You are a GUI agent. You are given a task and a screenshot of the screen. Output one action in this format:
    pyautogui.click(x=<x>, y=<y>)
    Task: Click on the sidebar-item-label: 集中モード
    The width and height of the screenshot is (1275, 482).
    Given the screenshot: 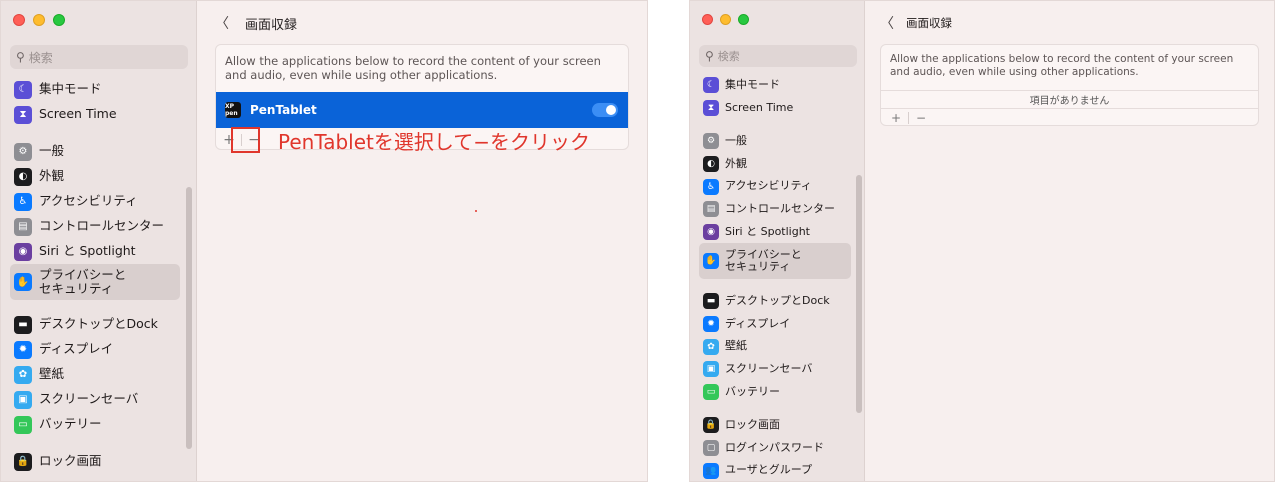 What is the action you would take?
    pyautogui.click(x=752, y=84)
    